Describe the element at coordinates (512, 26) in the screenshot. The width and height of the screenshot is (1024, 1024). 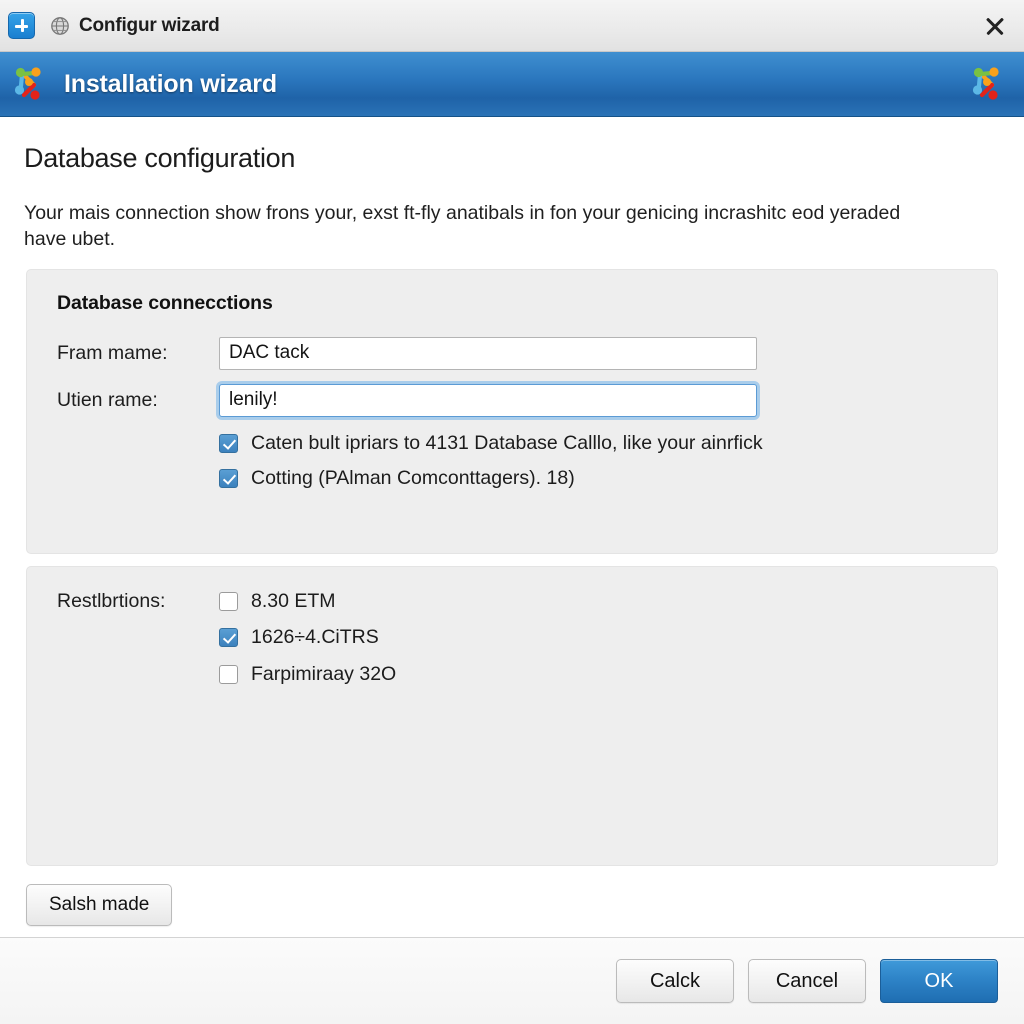
I see `title-bar: Configur wizard` at that location.